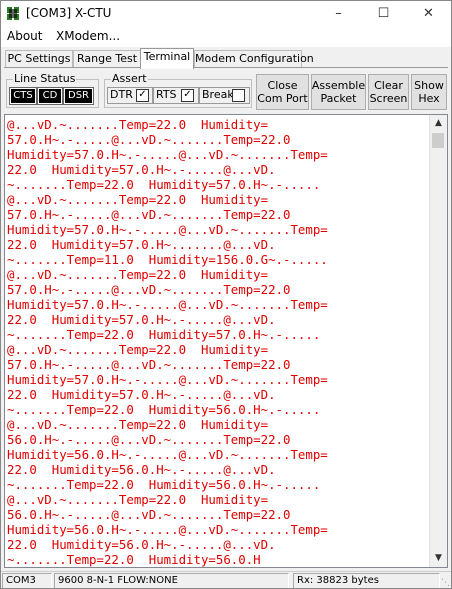 The height and width of the screenshot is (589, 452). Describe the element at coordinates (27, 580) in the screenshot. I see `status-port: COM3` at that location.